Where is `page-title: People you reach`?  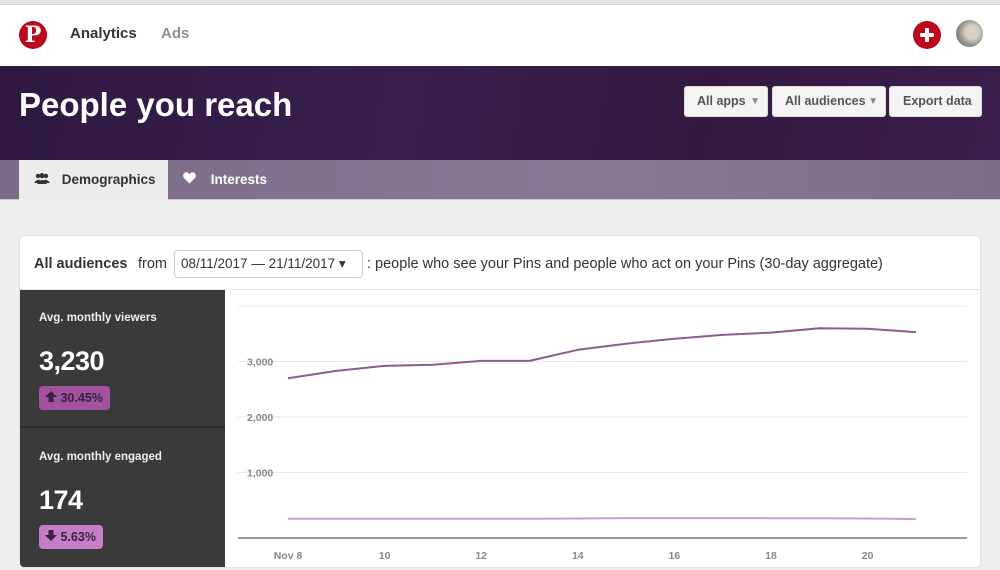
page-title: People you reach is located at coordinates (156, 104).